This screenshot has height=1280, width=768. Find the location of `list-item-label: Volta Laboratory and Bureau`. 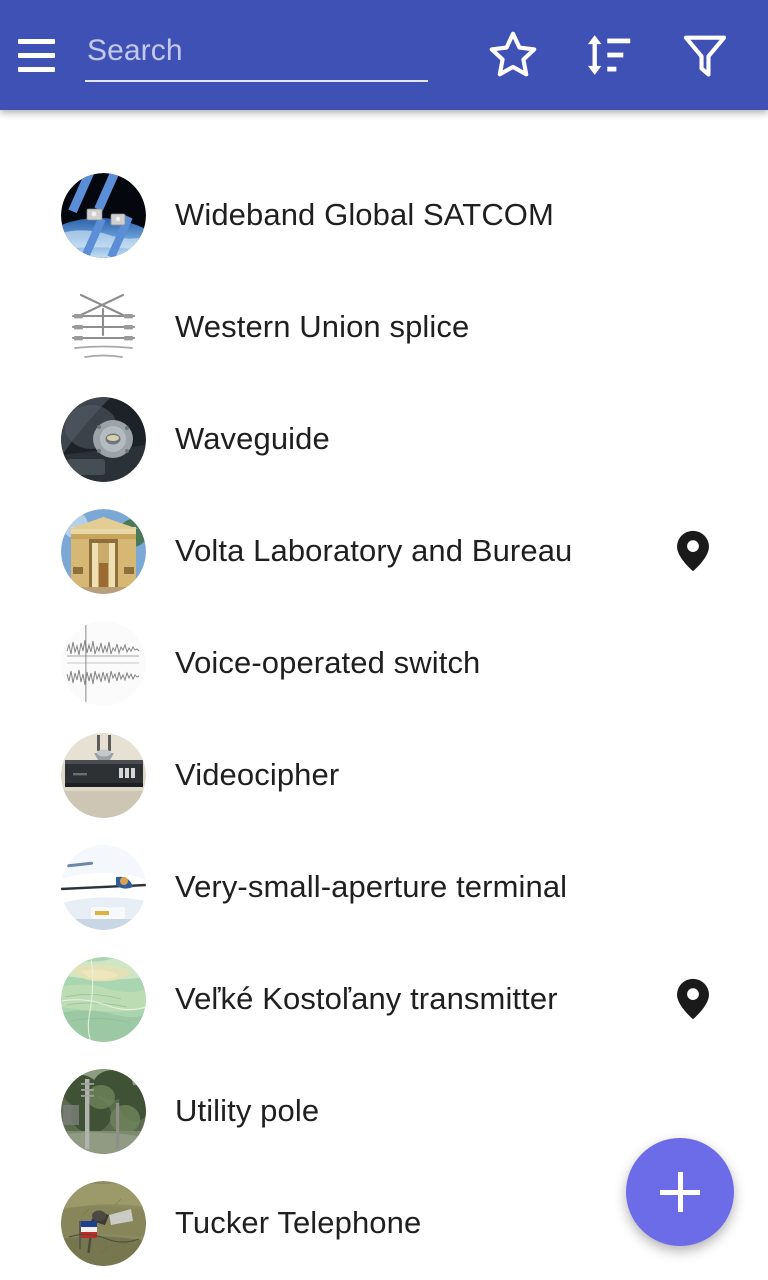

list-item-label: Volta Laboratory and Bureau is located at coordinates (374, 550).